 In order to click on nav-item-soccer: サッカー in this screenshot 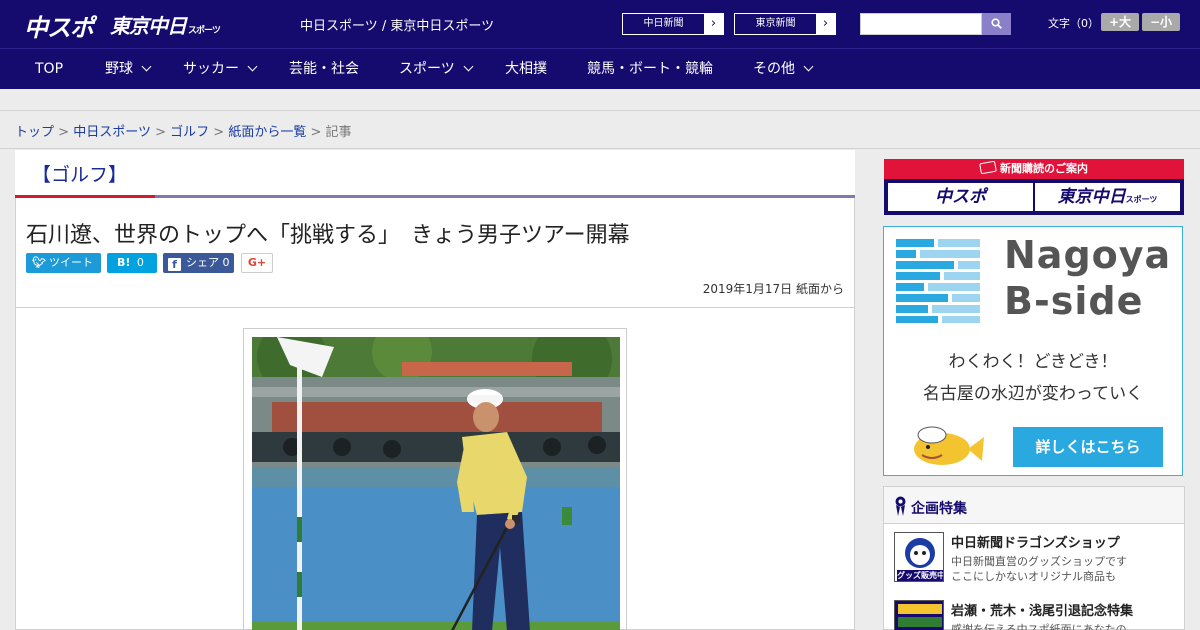, I will do `click(220, 69)`.